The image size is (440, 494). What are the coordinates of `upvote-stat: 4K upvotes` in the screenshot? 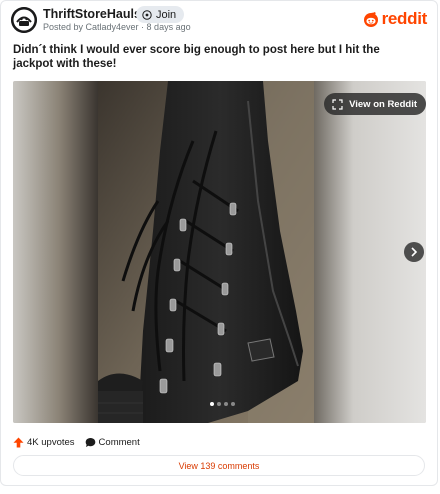 It's located at (44, 442).